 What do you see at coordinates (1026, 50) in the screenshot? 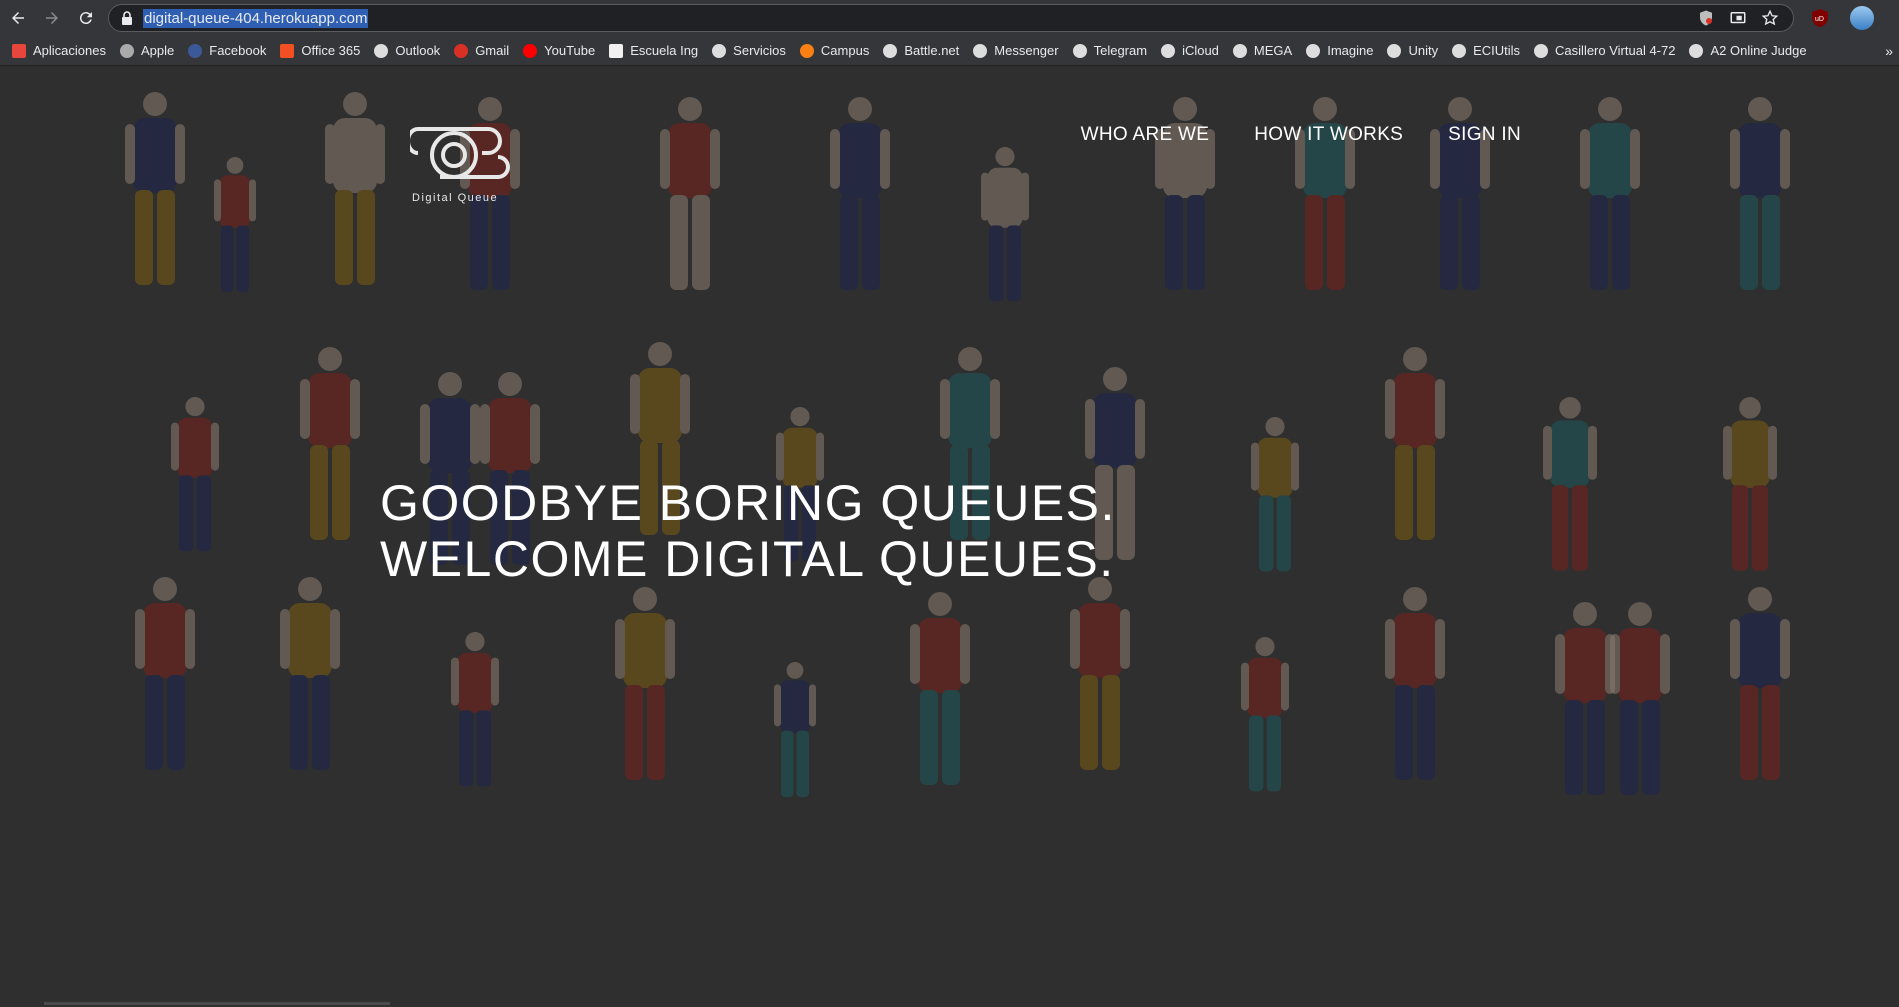
I see `bookmark-label: Messenger` at bounding box center [1026, 50].